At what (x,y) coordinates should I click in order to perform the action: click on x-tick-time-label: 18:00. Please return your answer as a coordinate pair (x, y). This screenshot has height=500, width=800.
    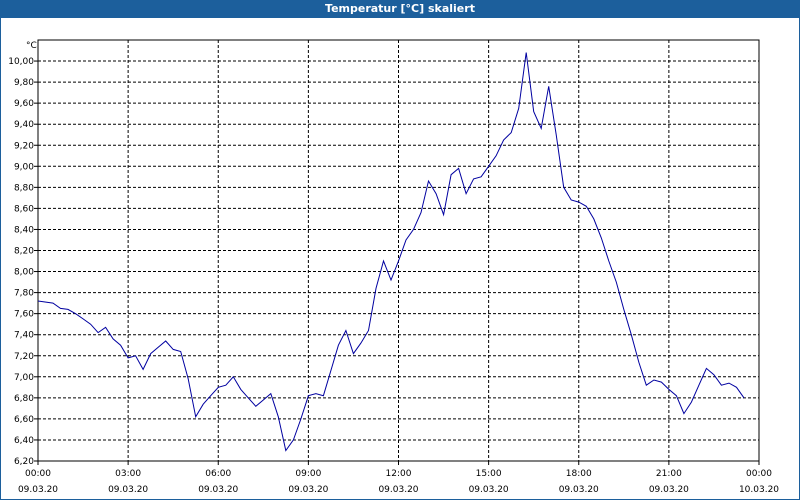
    Looking at the image, I should click on (579, 474).